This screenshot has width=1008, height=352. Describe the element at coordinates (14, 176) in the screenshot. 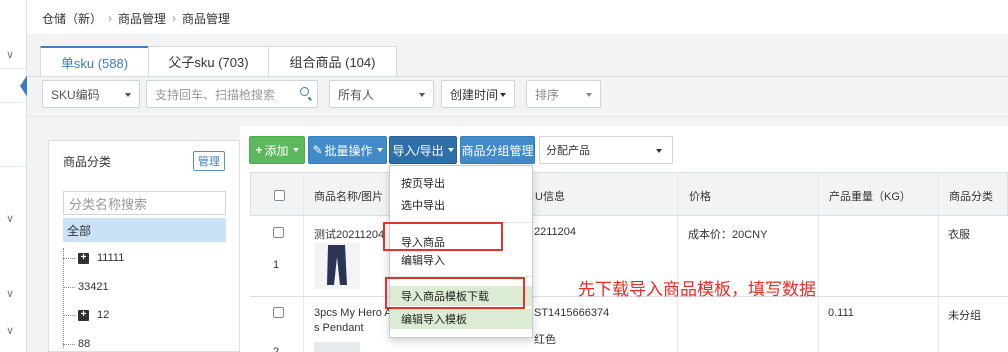

I see `left-rail: ∨ ∨ ∨ ∨` at that location.